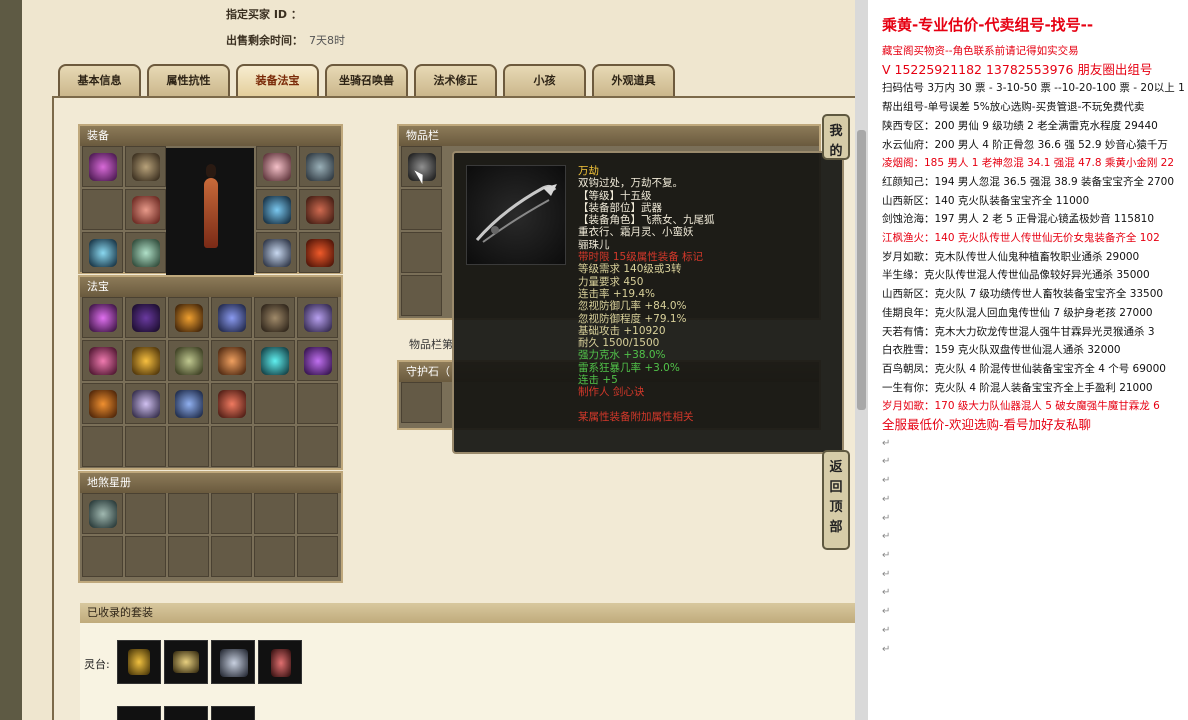 The width and height of the screenshot is (1188, 720). What do you see at coordinates (1011, 256) in the screenshot?
I see `doc-line: 岁月如歌：克木队传世人仙鬼种植畜牧职业通杀 29000` at bounding box center [1011, 256].